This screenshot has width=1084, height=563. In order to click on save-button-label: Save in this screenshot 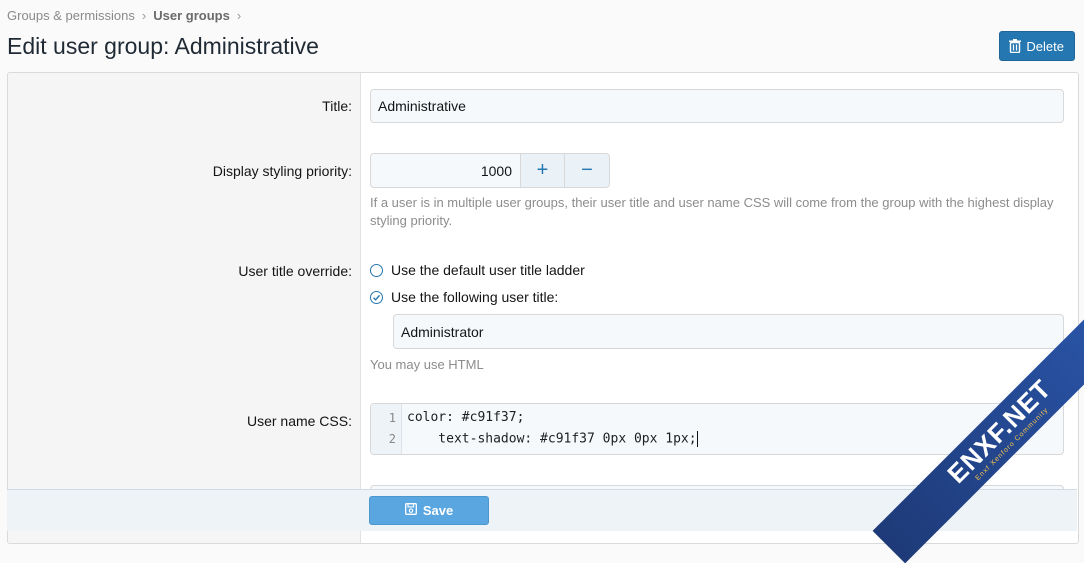, I will do `click(438, 510)`.